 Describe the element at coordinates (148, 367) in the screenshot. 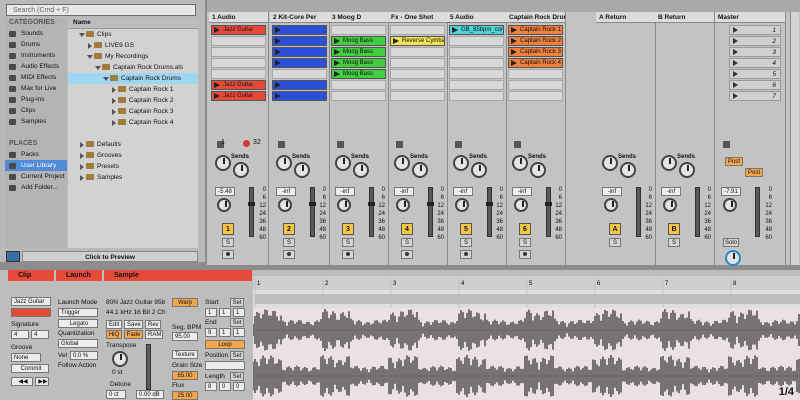

I see `clip-gain-slider` at that location.